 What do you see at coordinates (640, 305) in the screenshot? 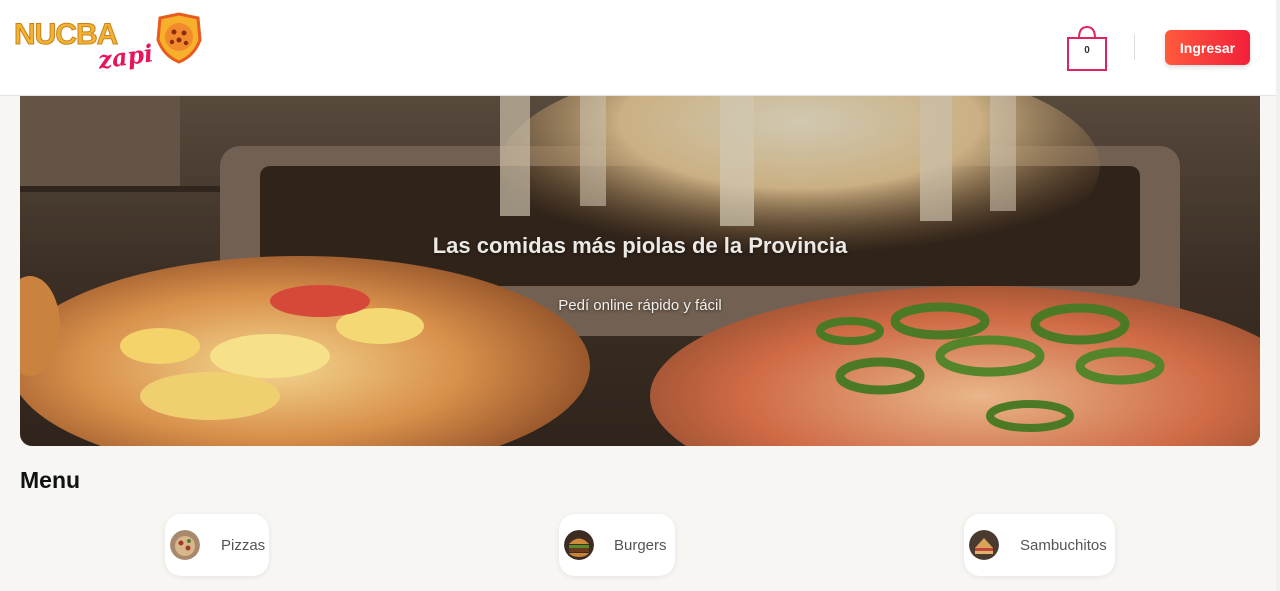
I see `hero-subtitle: Pedí online rápido y fácil` at bounding box center [640, 305].